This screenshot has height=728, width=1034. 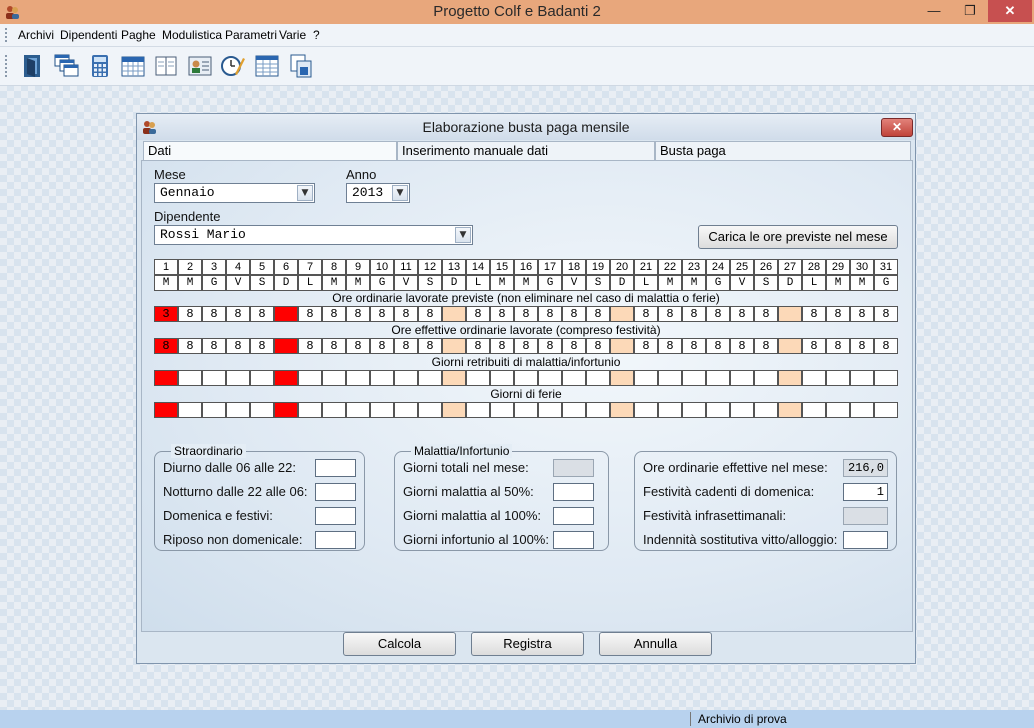 I want to click on minimize-button: —, so click(x=934, y=11).